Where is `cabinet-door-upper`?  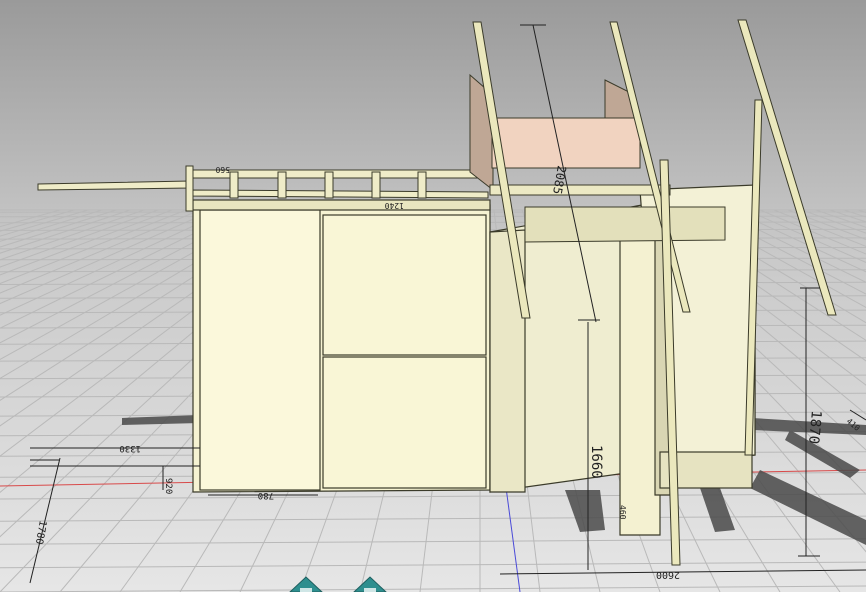 cabinet-door-upper is located at coordinates (404, 285).